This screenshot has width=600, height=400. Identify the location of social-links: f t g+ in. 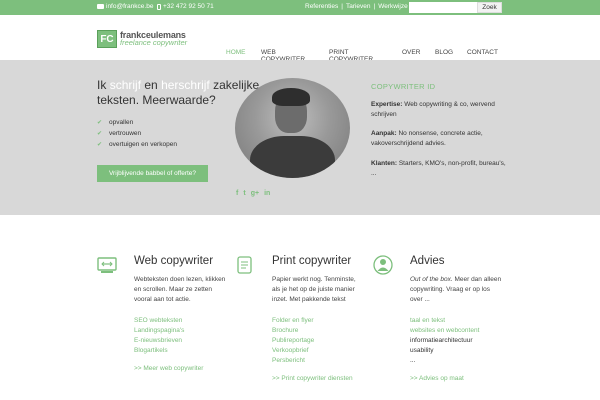
(253, 193).